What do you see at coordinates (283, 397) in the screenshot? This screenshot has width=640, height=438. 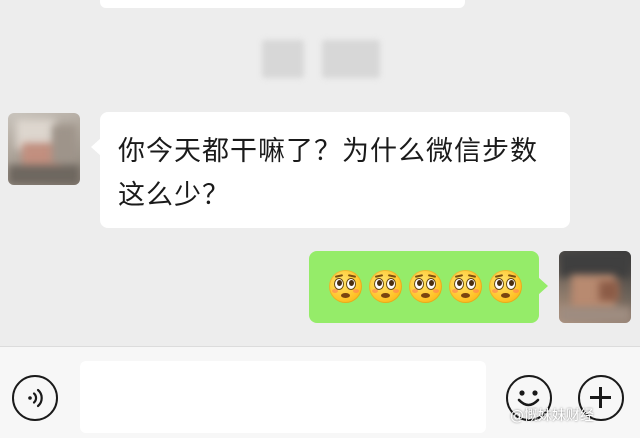 I see `message-input` at bounding box center [283, 397].